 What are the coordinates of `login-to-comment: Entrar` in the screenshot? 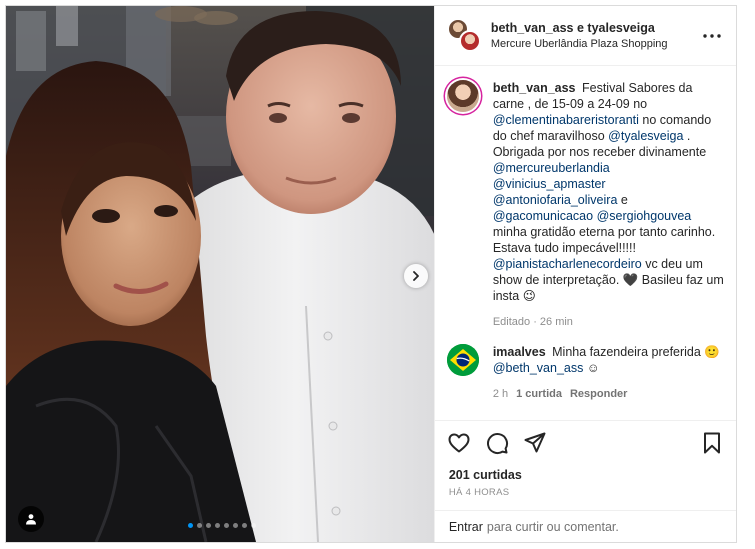 It's located at (585, 526).